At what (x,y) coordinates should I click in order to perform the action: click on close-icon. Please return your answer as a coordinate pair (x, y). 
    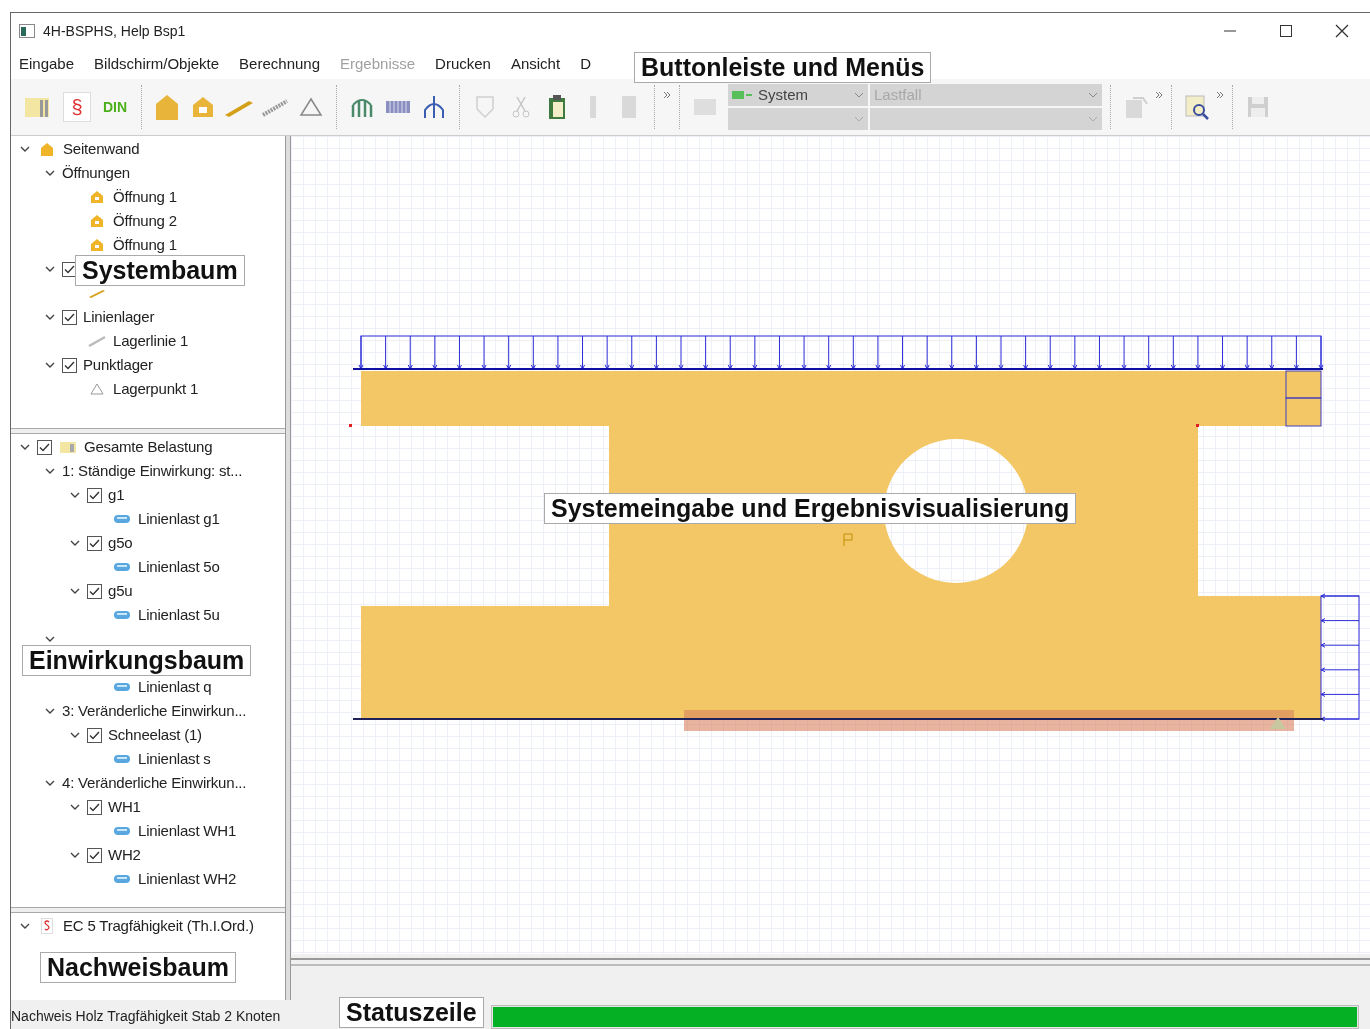
    Looking at the image, I should click on (1342, 31).